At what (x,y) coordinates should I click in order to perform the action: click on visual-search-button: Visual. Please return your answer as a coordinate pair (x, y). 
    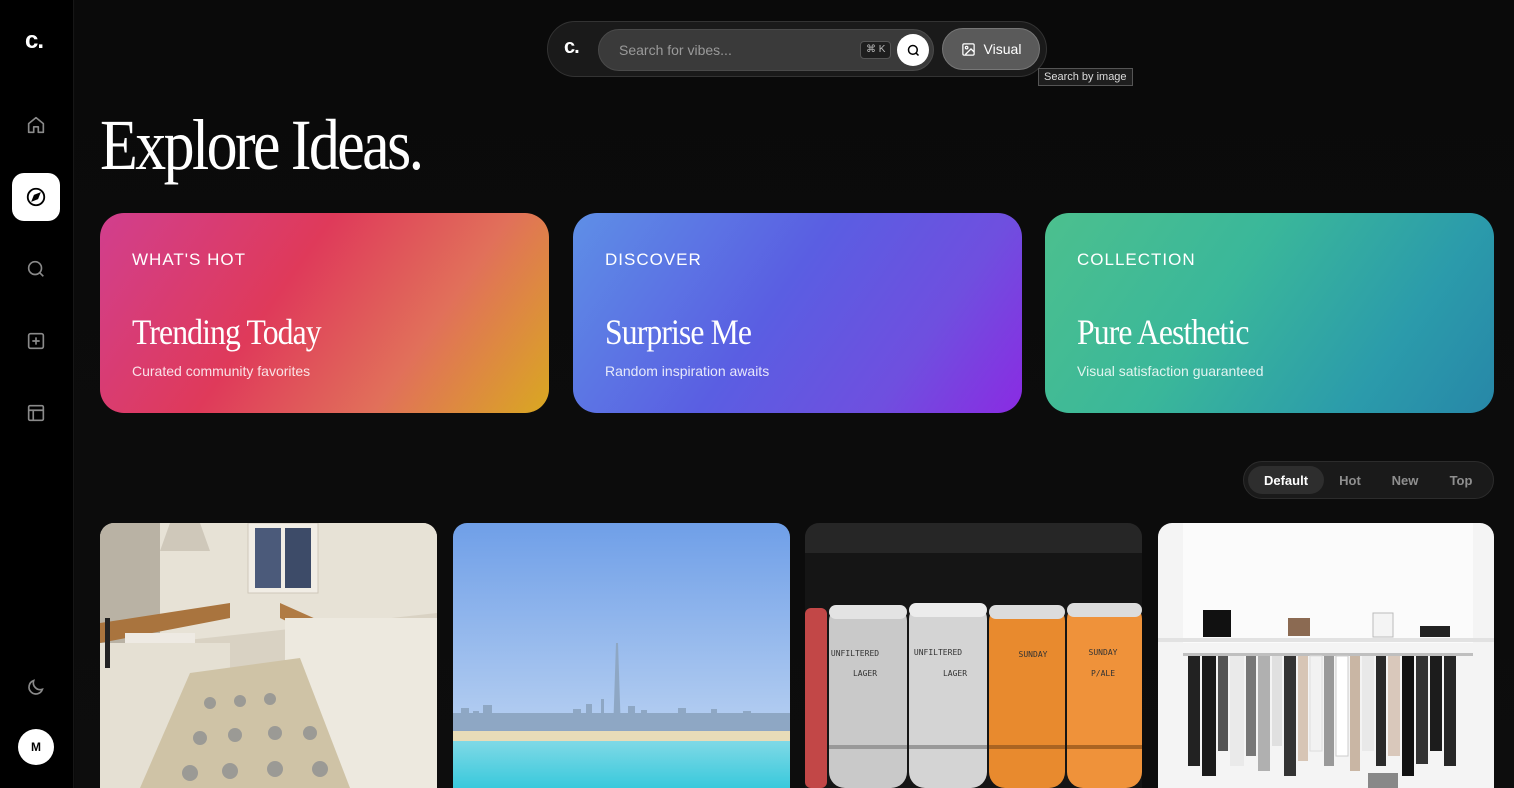
    Looking at the image, I should click on (991, 49).